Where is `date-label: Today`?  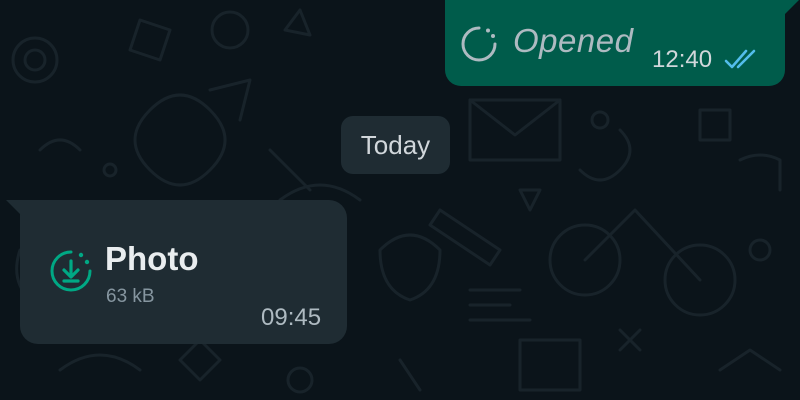 date-label: Today is located at coordinates (395, 145).